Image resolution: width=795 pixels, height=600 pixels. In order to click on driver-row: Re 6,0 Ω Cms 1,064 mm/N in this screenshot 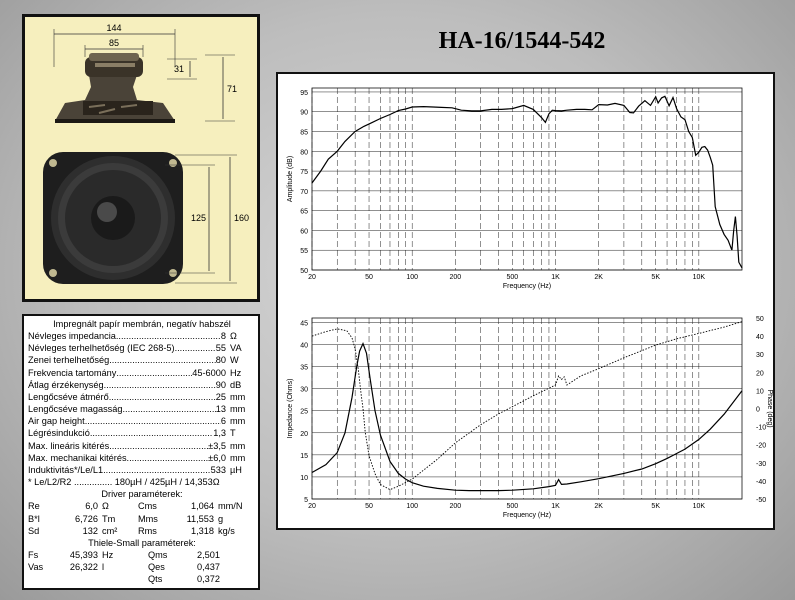, I will do `click(142, 506)`.